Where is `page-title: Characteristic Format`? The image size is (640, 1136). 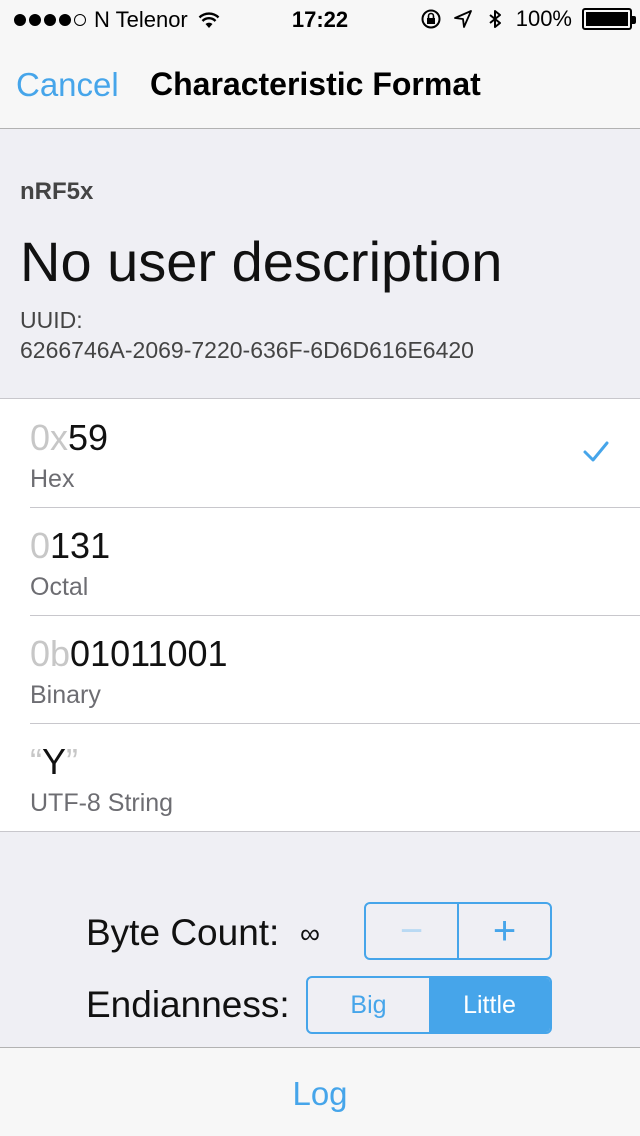
page-title: Characteristic Format is located at coordinates (315, 84).